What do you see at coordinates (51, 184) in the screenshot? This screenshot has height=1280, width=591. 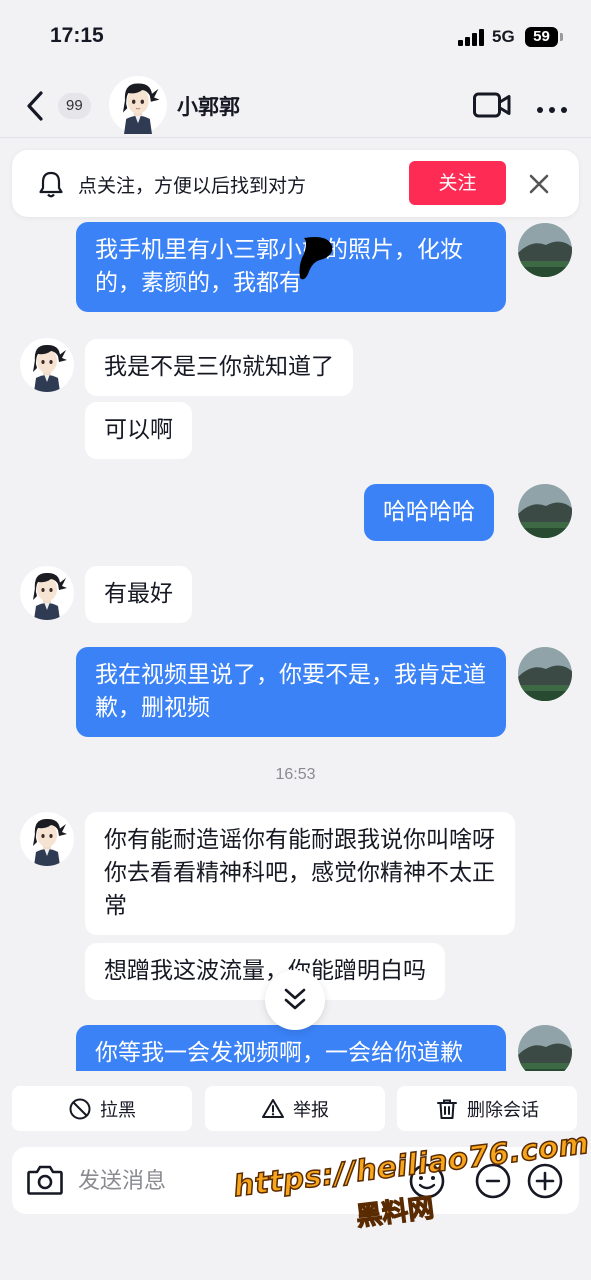 I see `bell-icon` at bounding box center [51, 184].